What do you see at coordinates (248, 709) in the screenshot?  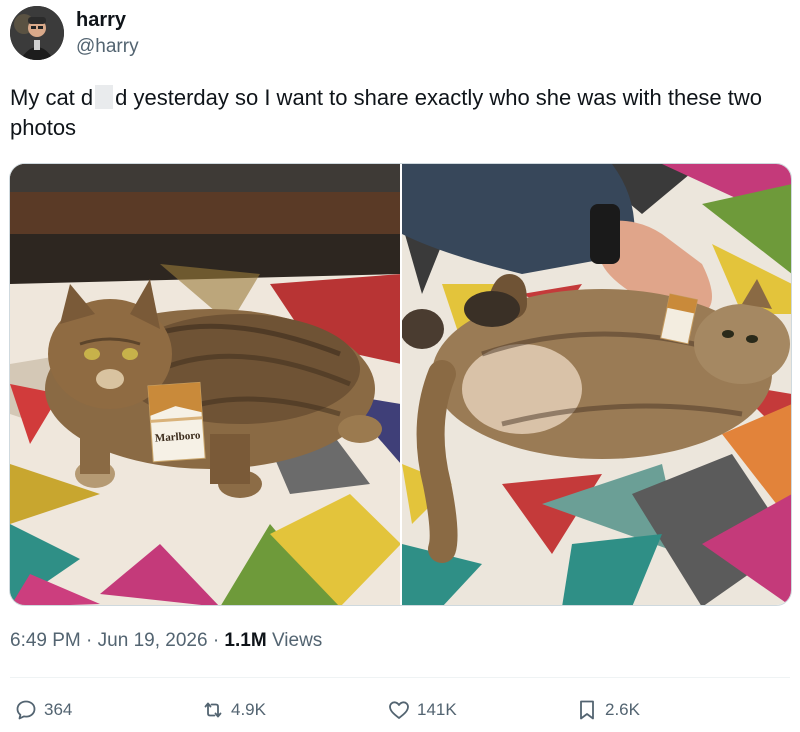 I see `repost-count: 4.9K` at bounding box center [248, 709].